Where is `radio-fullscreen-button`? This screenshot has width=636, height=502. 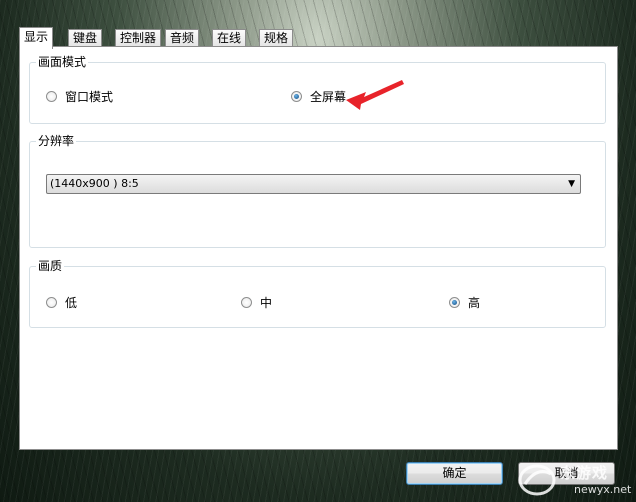 radio-fullscreen-button is located at coordinates (296, 96).